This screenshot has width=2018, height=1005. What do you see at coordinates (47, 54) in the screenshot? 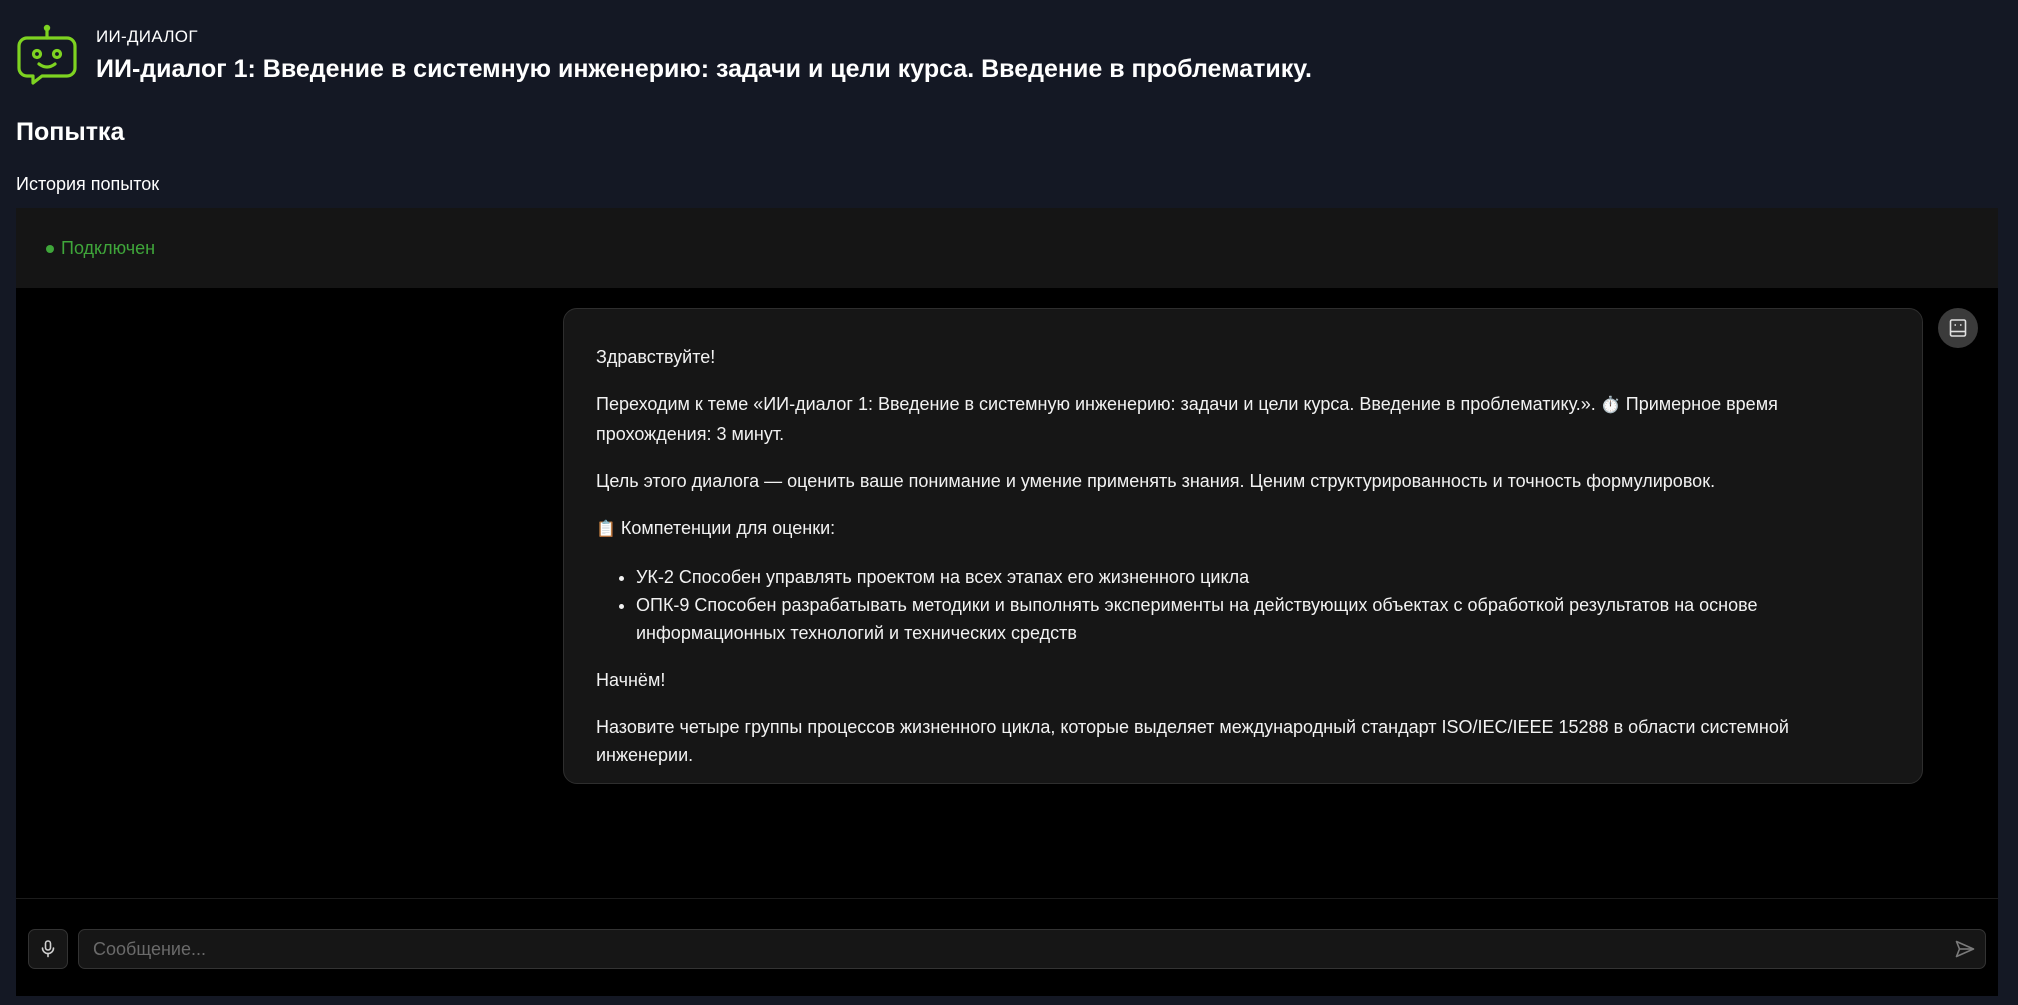
I see `robot-chat-icon` at bounding box center [47, 54].